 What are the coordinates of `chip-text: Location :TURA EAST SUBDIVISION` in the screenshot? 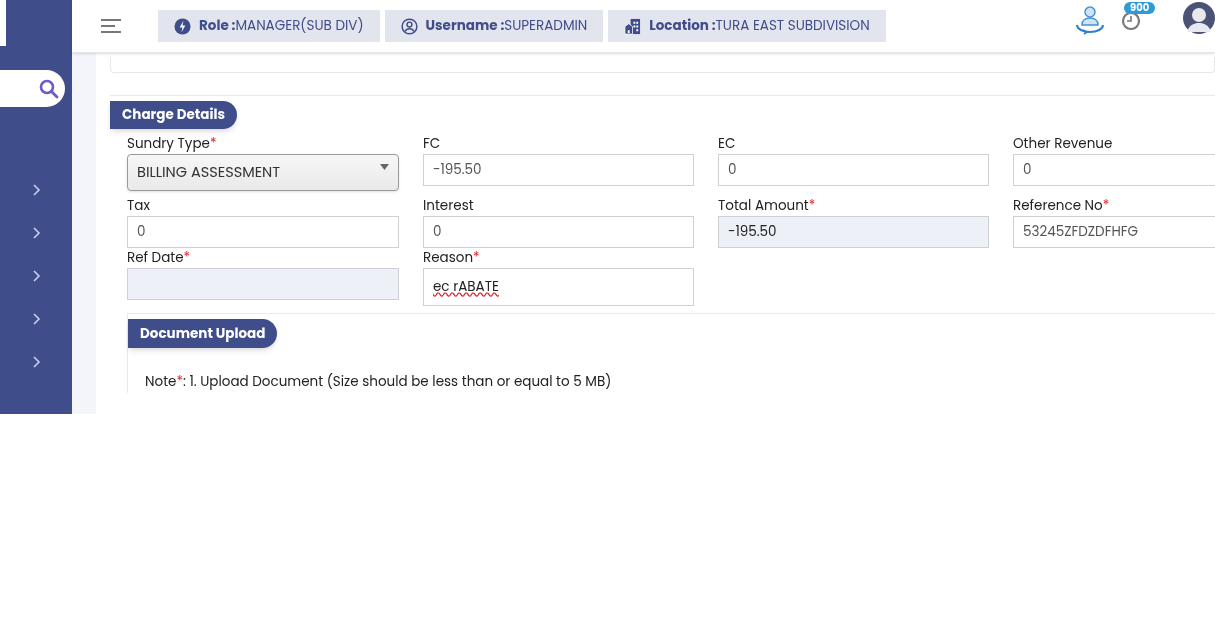 It's located at (759, 26).